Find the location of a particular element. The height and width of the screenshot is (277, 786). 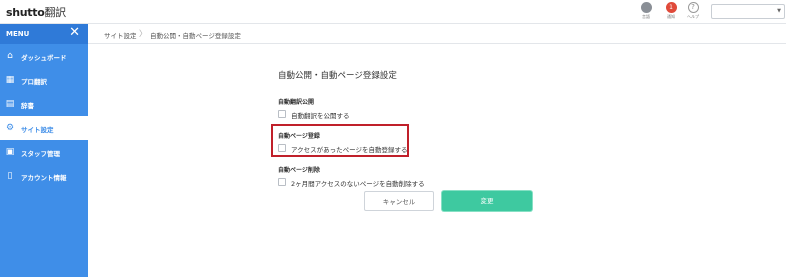

sidebar-item-label: サイト設定 is located at coordinates (37, 130).